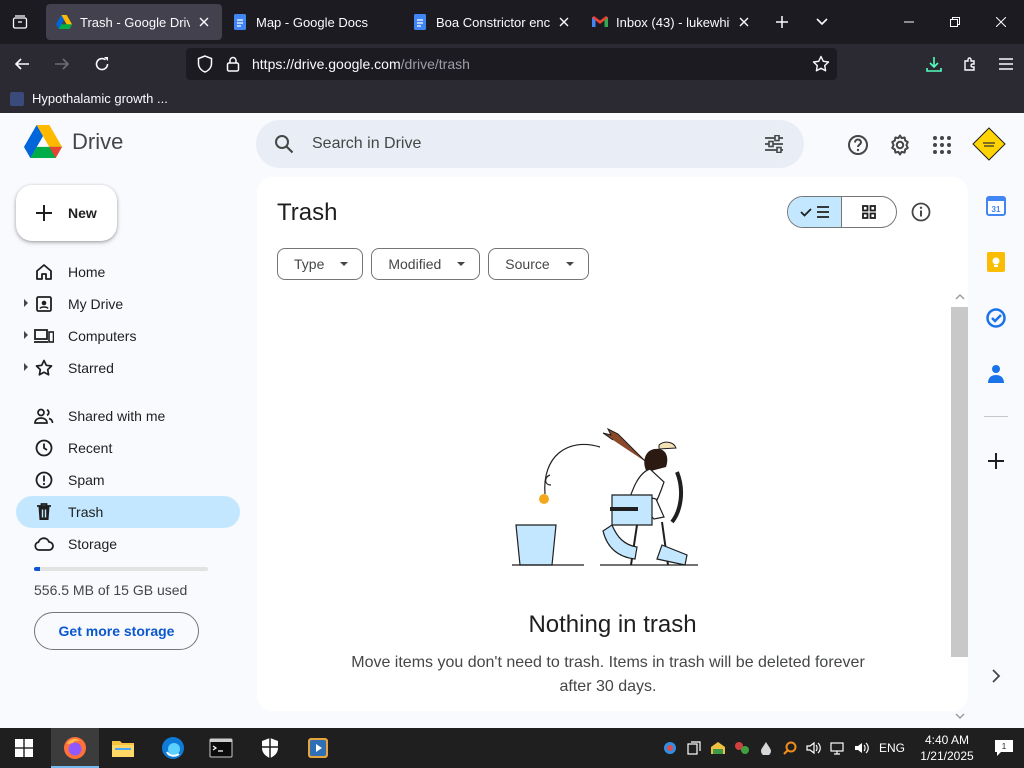 Image resolution: width=1024 pixels, height=768 pixels. What do you see at coordinates (742, 748) in the screenshot?
I see `tray-network-app-icon` at bounding box center [742, 748].